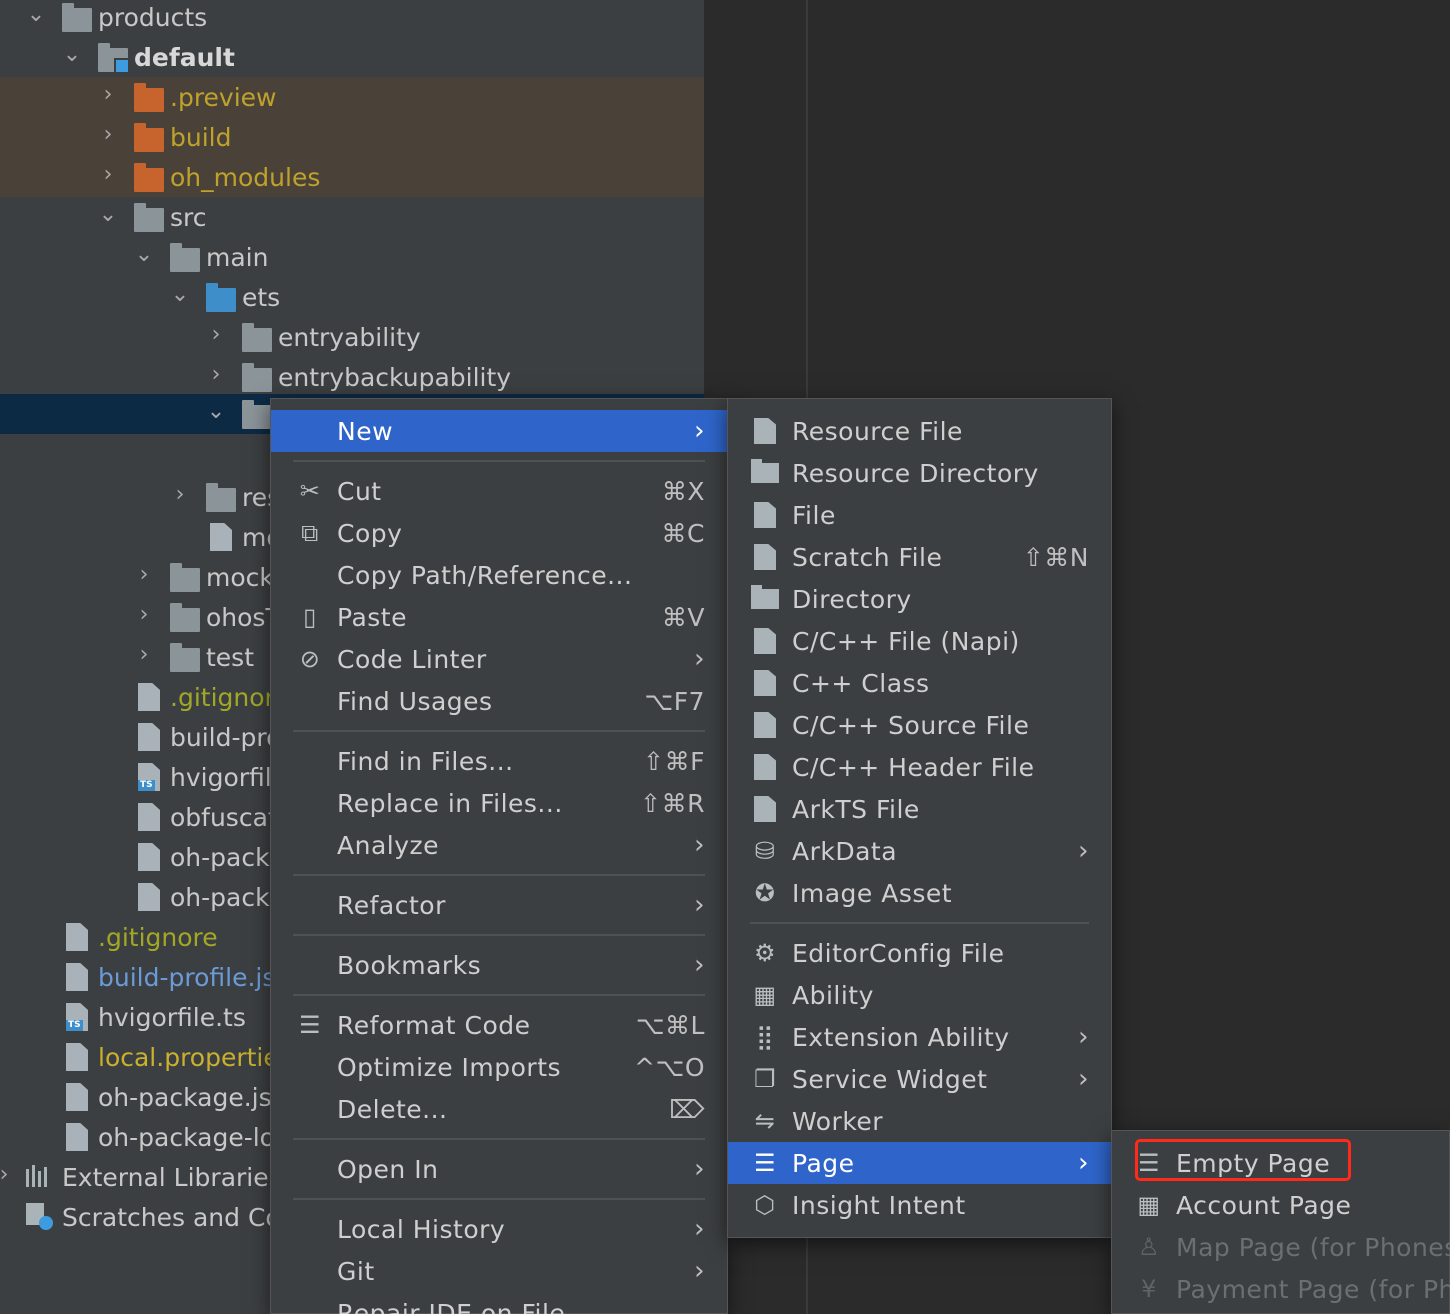 The height and width of the screenshot is (1314, 1450). I want to click on ability-icon: ▦, so click(765, 995).